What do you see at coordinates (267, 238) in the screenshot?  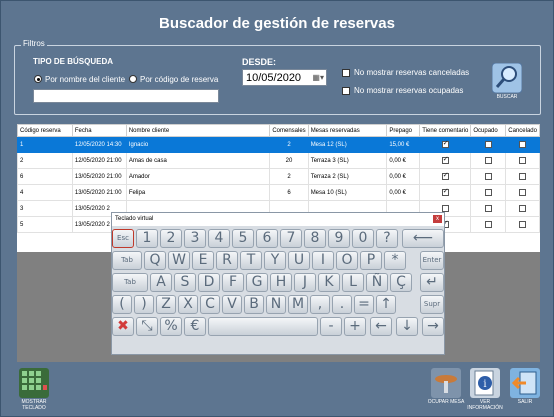 I see `key-6: 6` at bounding box center [267, 238].